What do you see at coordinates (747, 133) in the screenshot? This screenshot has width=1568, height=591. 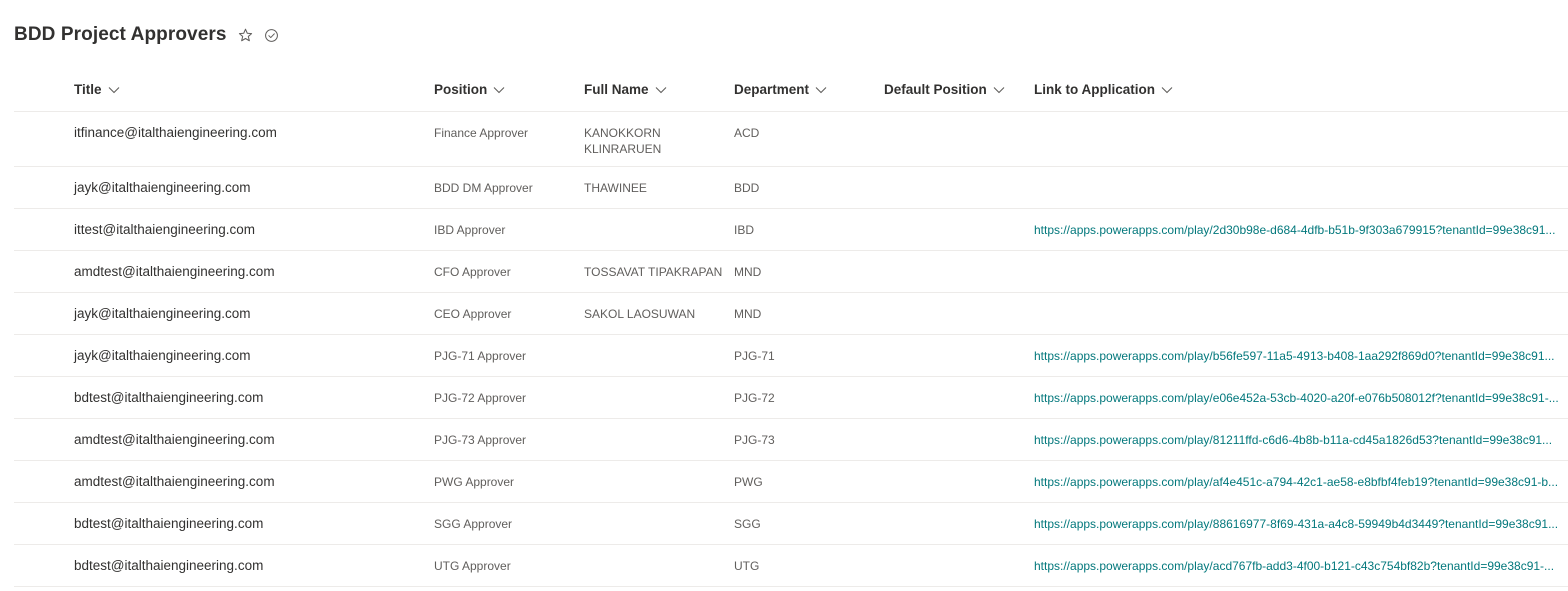 I see `cell-department: ACD` at bounding box center [747, 133].